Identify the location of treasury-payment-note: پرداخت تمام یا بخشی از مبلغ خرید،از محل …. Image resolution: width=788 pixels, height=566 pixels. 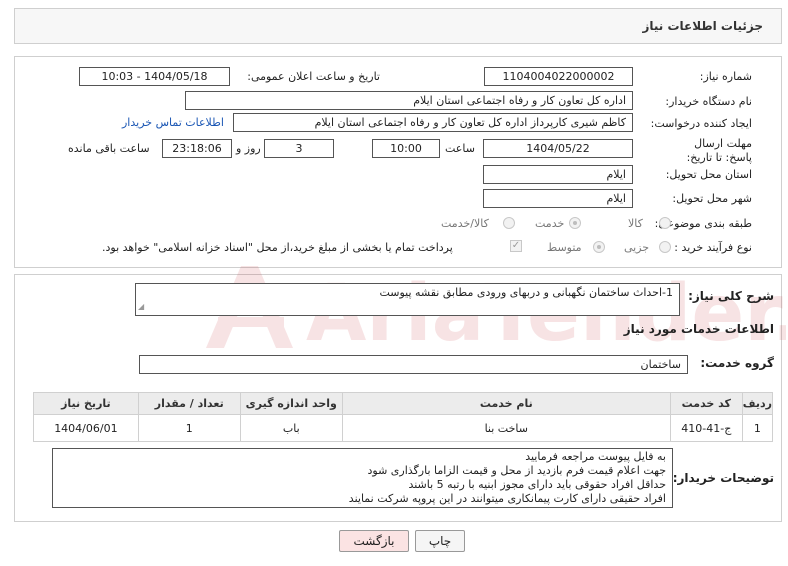
(277, 247).